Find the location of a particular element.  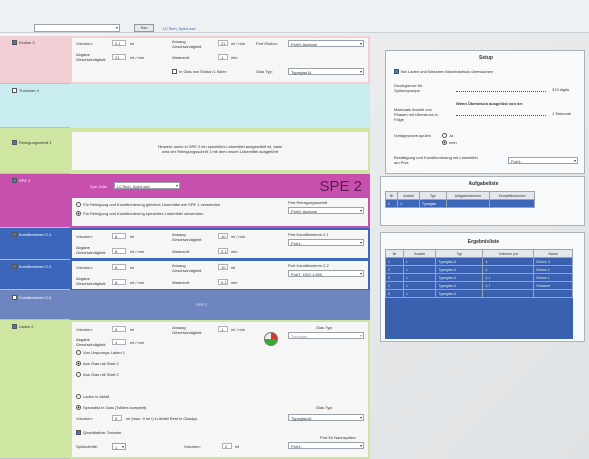

band-kond23: Konditionieren 2.3 is located at coordinates (35, 305).